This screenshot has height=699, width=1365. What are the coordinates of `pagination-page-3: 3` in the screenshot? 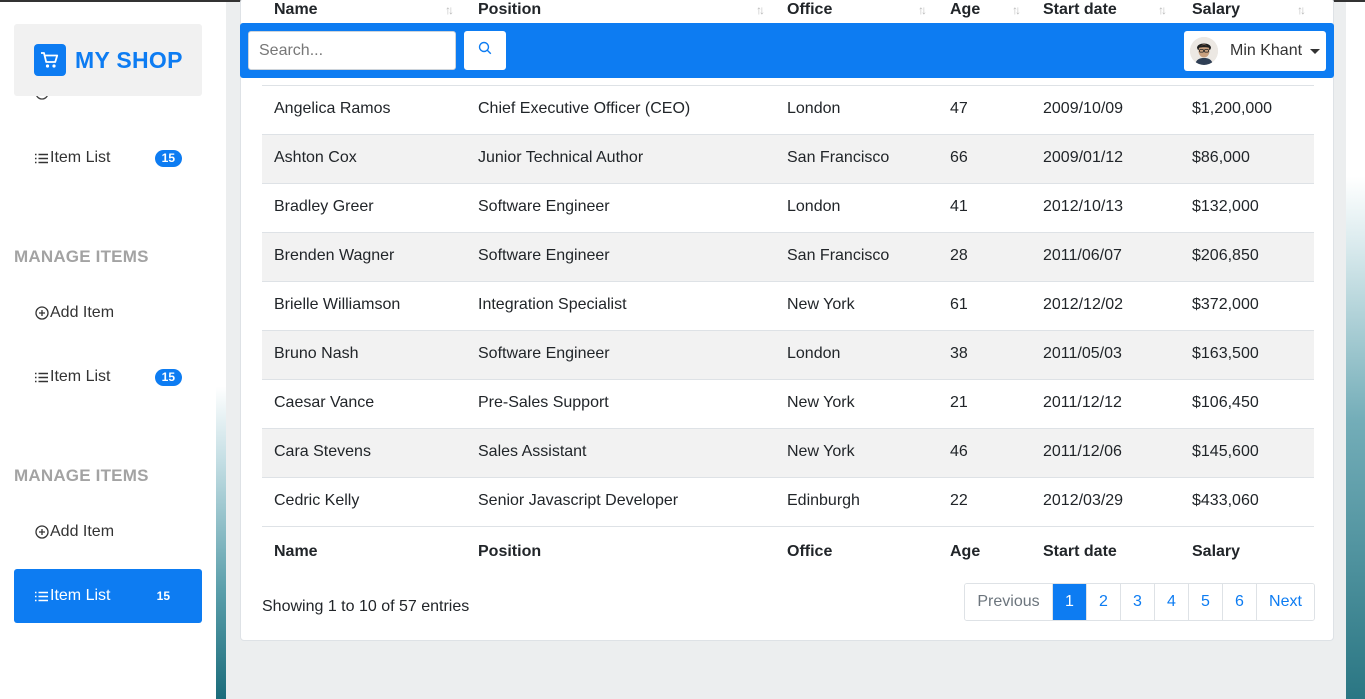 It's located at (1137, 602).